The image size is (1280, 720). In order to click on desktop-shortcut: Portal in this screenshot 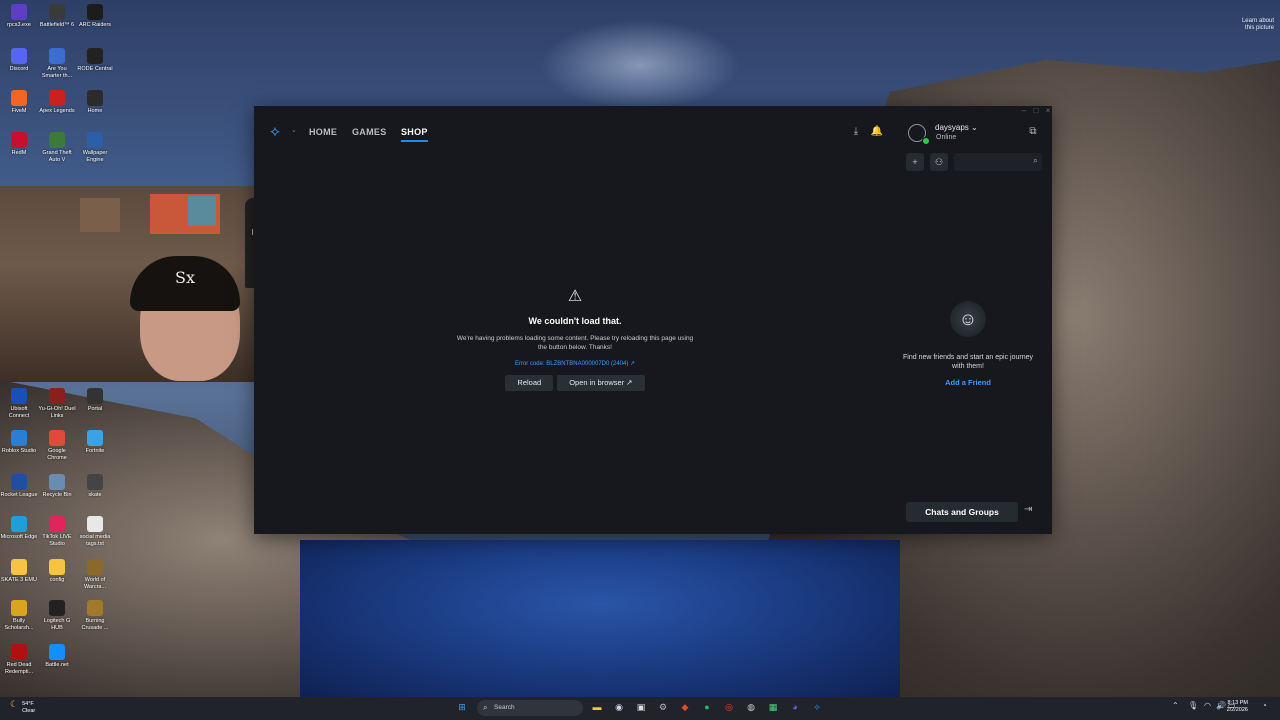, I will do `click(95, 400)`.